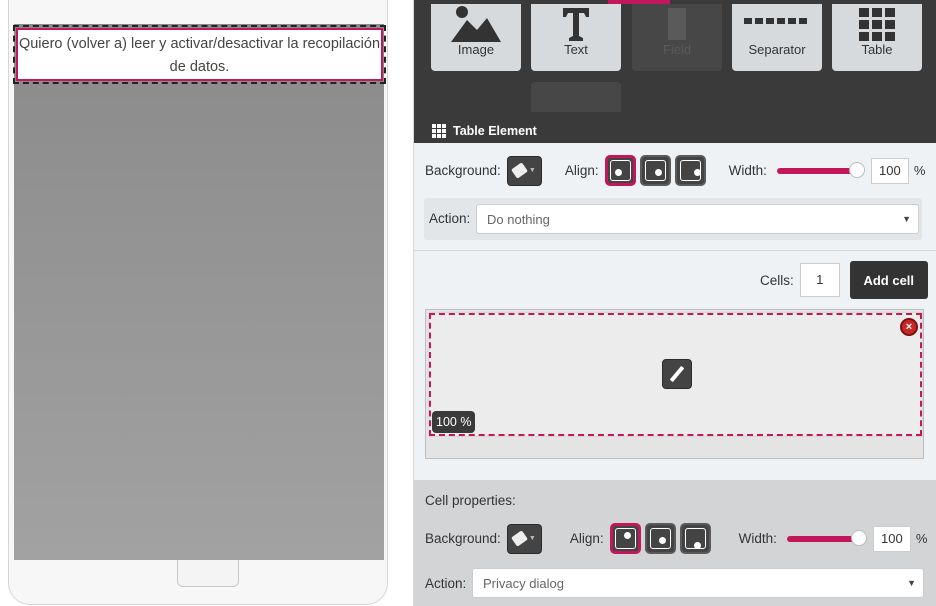 The height and width of the screenshot is (606, 936). I want to click on section-title: Table Element, so click(484, 131).